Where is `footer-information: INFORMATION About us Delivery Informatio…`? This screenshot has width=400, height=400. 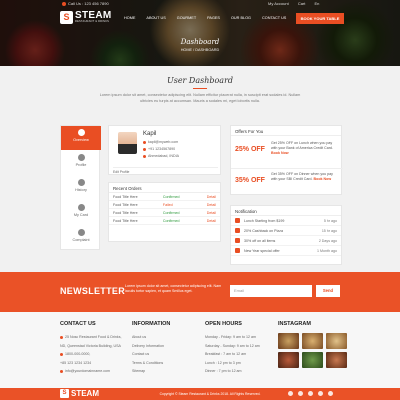
footer-information: INFORMATION About us Delivery Informatio… is located at coordinates (151, 348).